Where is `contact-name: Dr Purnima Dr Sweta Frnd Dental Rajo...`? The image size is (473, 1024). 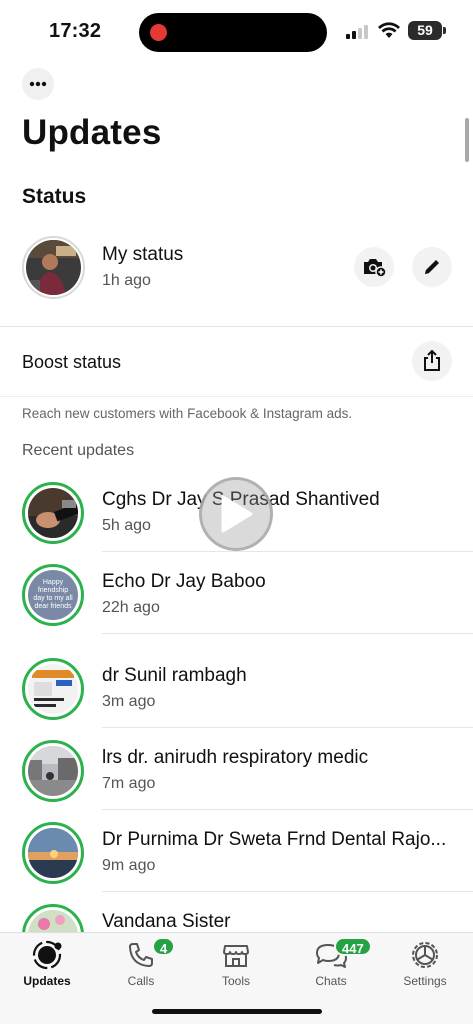 contact-name: Dr Purnima Dr Sweta Frnd Dental Rajo... is located at coordinates (274, 839).